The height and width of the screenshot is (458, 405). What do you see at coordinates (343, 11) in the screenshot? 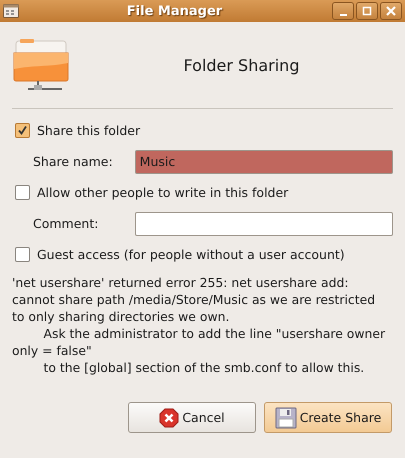
I see `minimize-button` at bounding box center [343, 11].